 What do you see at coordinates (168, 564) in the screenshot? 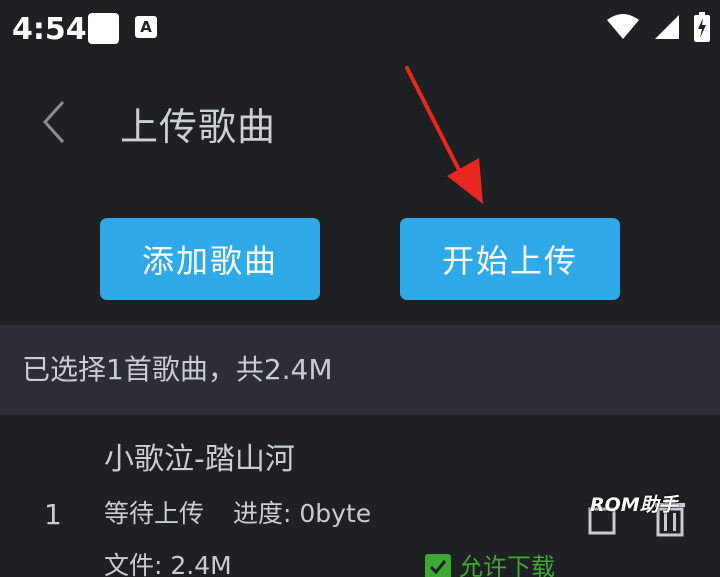
I see `song-size: 文件: 2.4M` at bounding box center [168, 564].